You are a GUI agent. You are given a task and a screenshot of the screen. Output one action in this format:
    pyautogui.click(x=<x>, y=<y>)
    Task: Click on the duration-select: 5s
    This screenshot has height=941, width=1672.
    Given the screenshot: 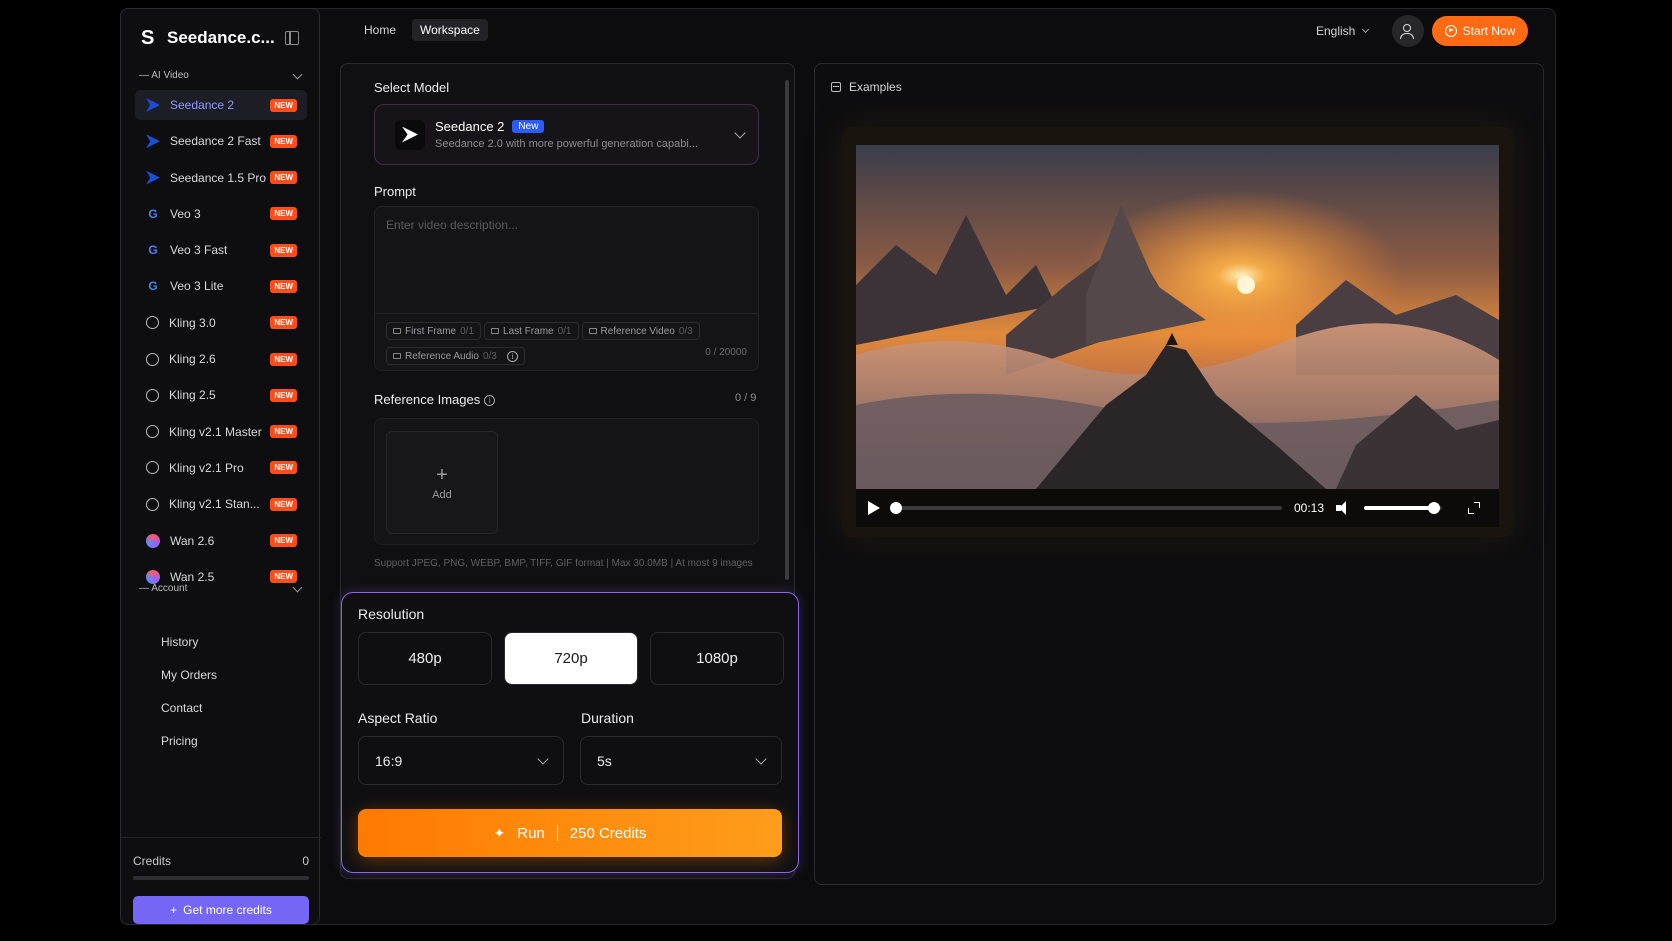 What is the action you would take?
    pyautogui.click(x=681, y=760)
    